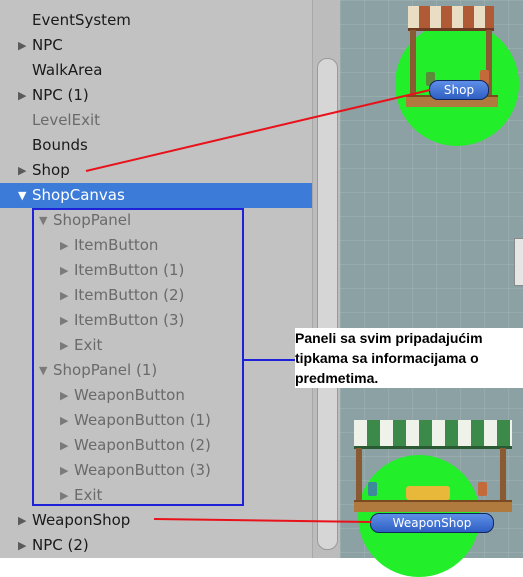 The image size is (523, 577). What do you see at coordinates (258, 130) in the screenshot?
I see `shop-pointer-line` at bounding box center [258, 130].